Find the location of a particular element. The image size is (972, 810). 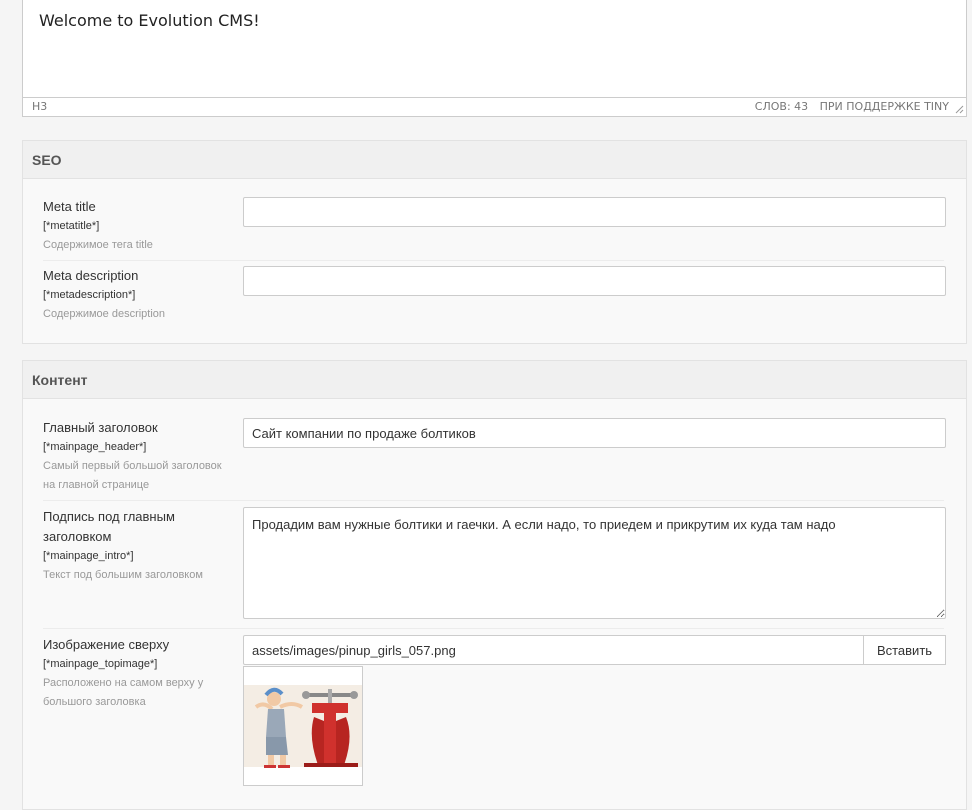

field-label: Meta description is located at coordinates (91, 275).